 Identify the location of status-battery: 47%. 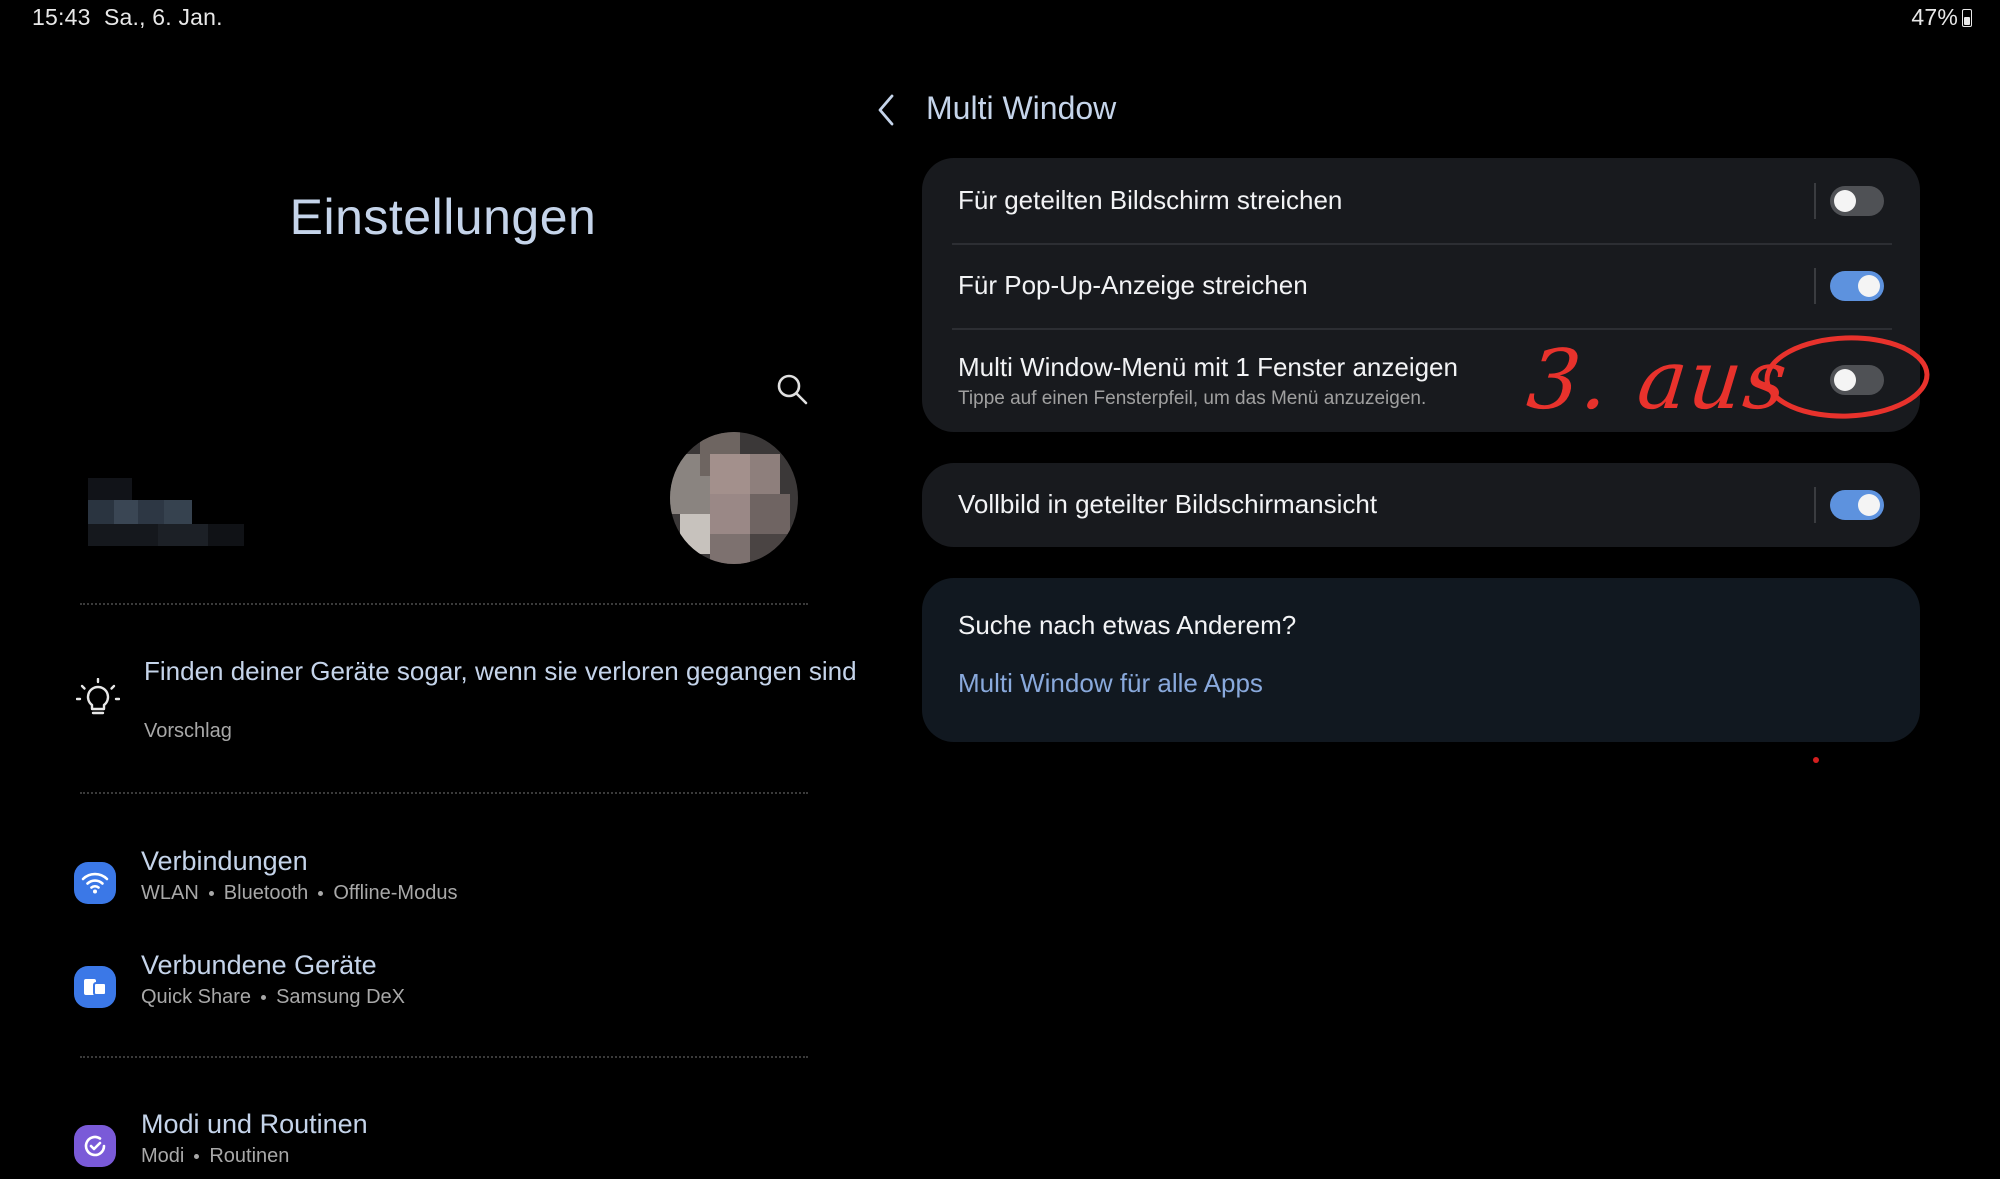
(1941, 17).